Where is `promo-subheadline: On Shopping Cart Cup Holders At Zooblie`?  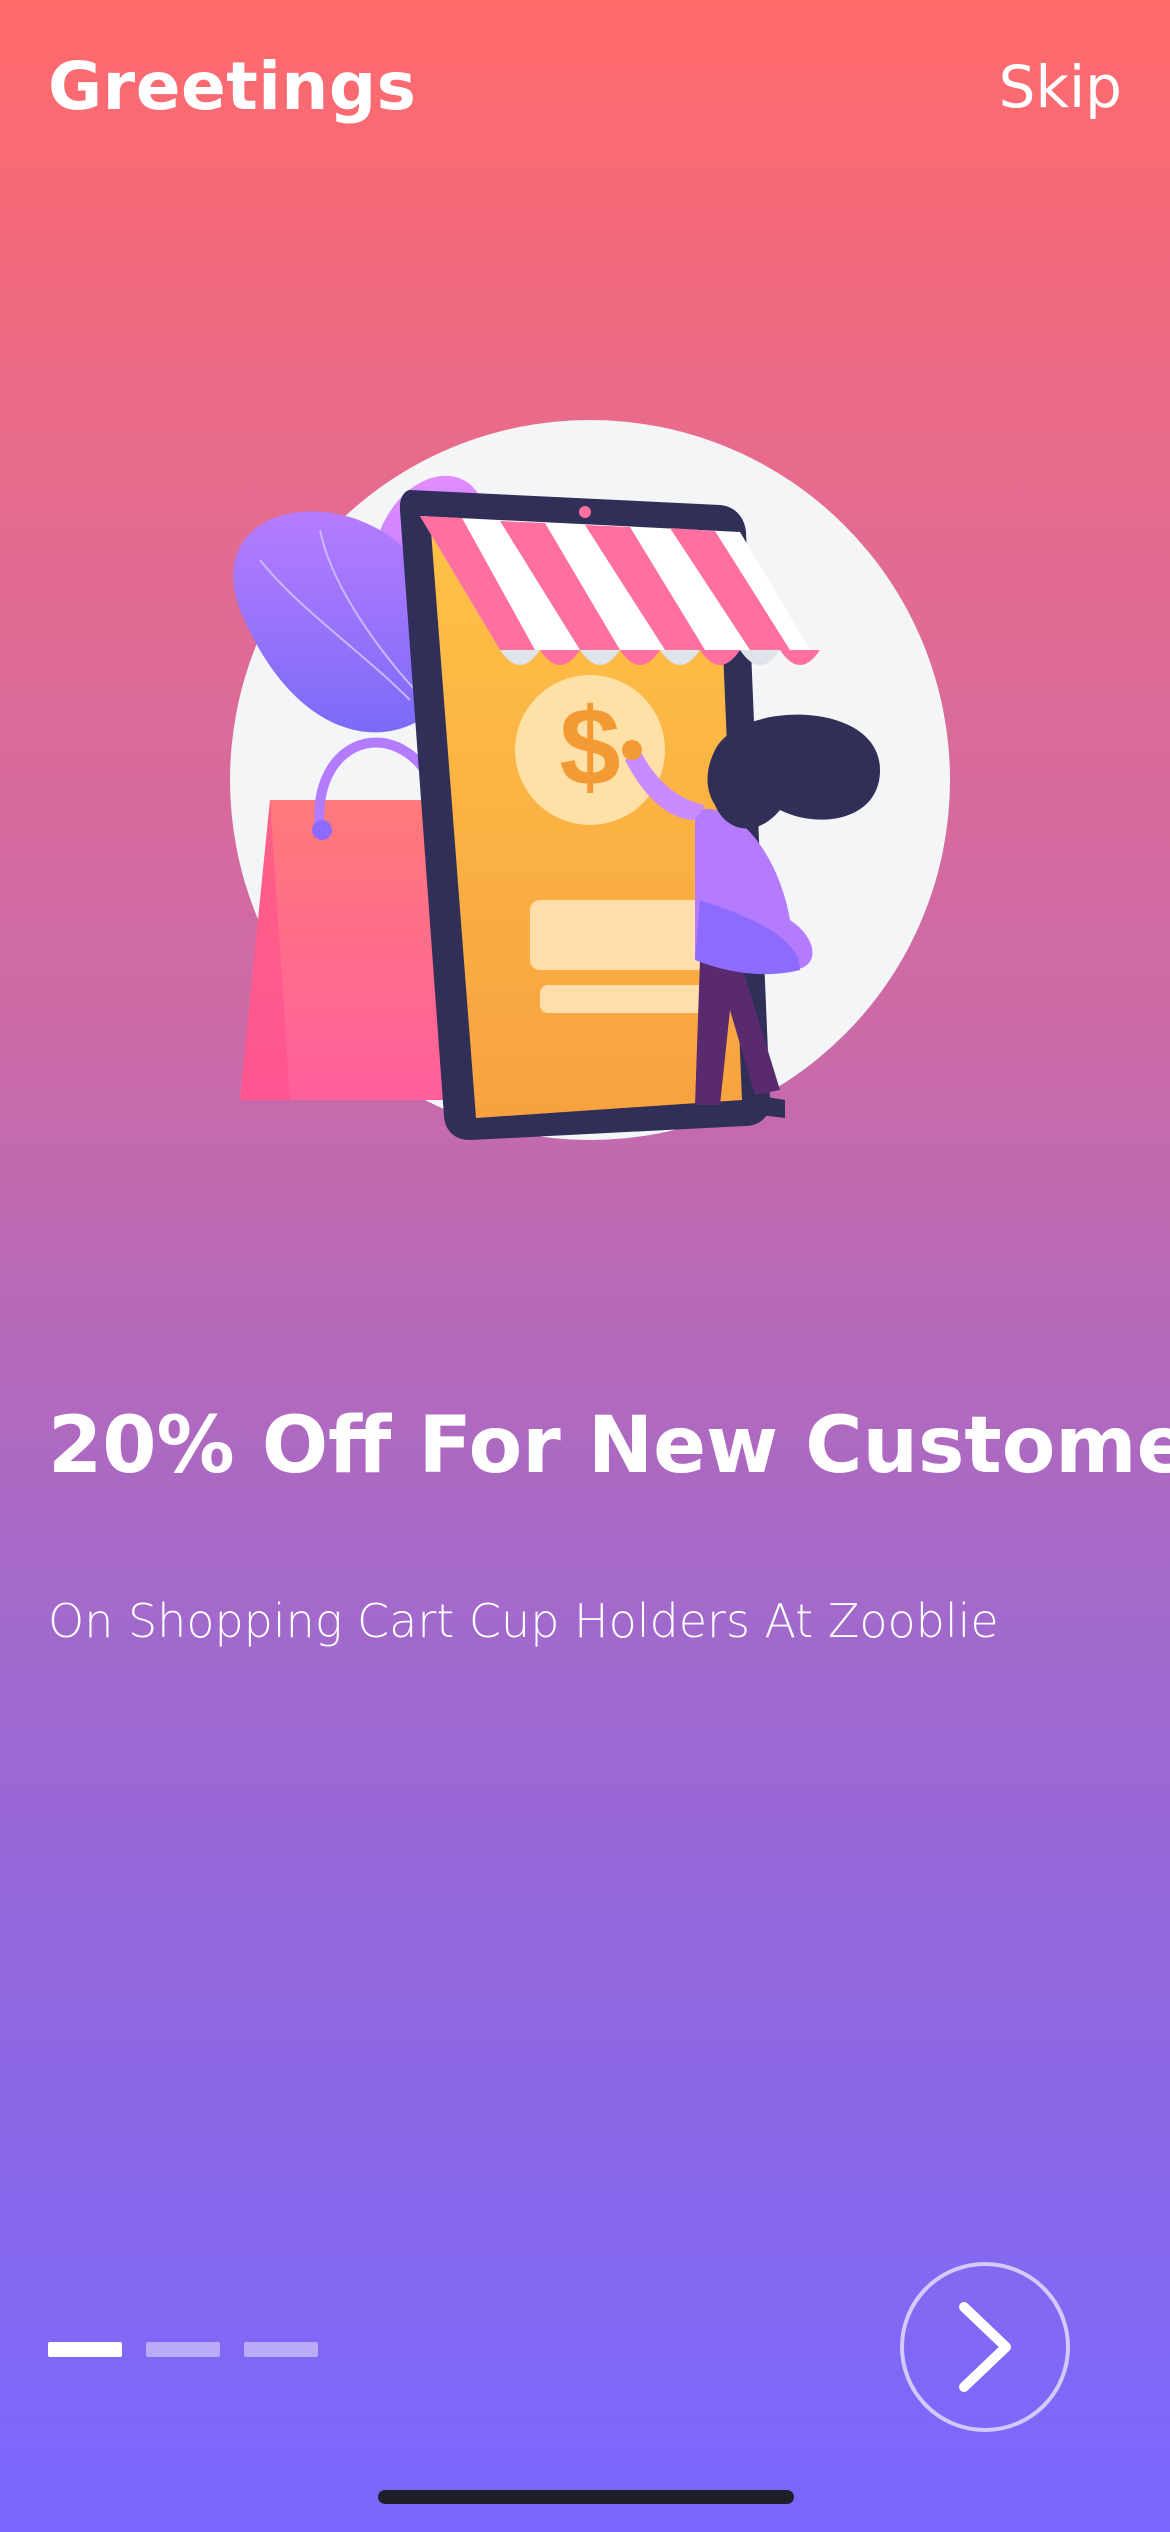 promo-subheadline: On Shopping Cart Cup Holders At Zooblie is located at coordinates (523, 1621).